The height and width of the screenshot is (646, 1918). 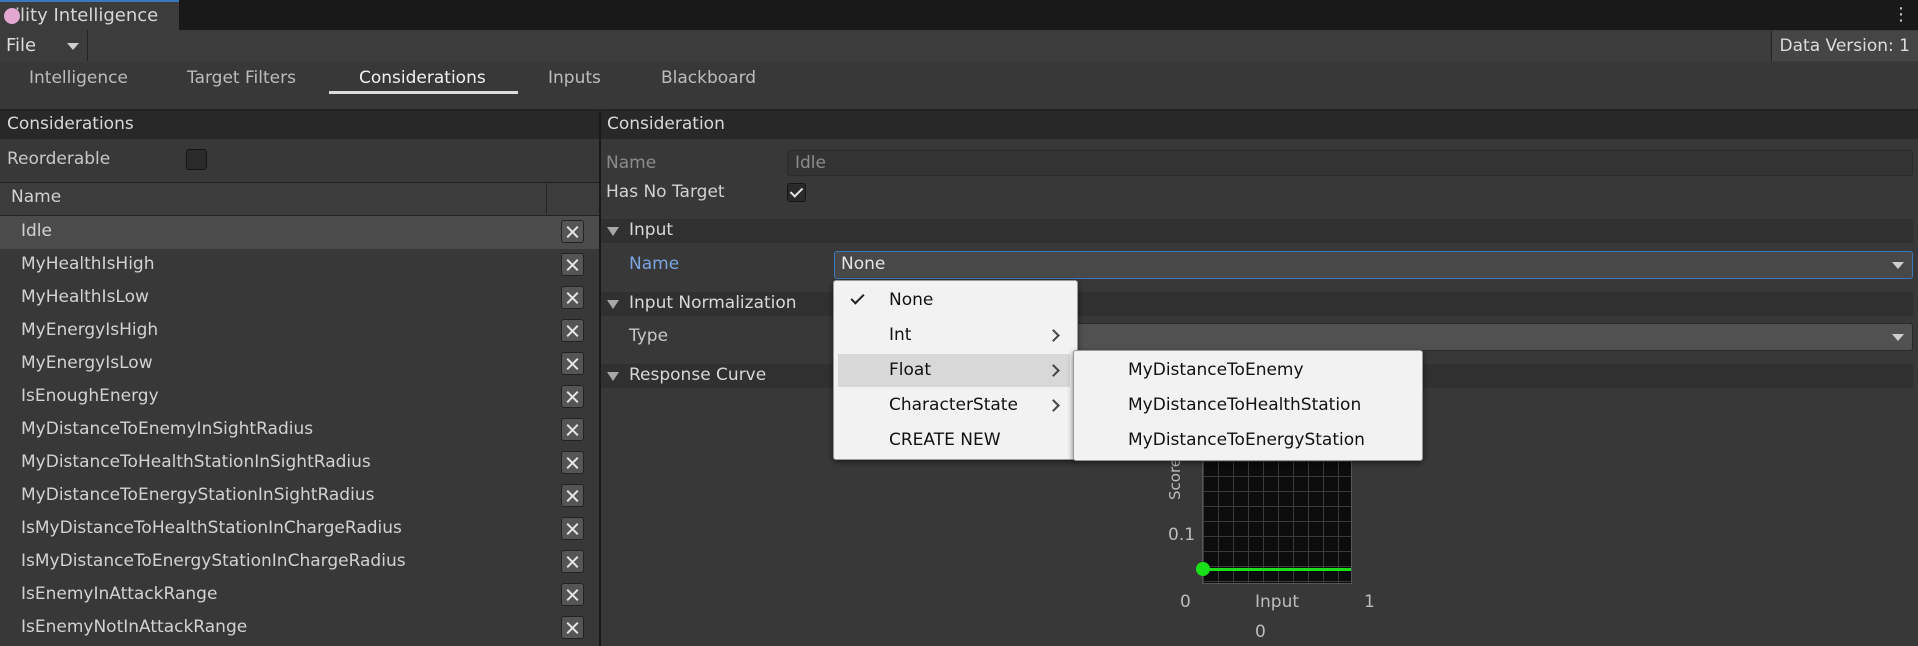 I want to click on submenu-item-label: MyDistanceToEnergyStation, so click(x=1246, y=440).